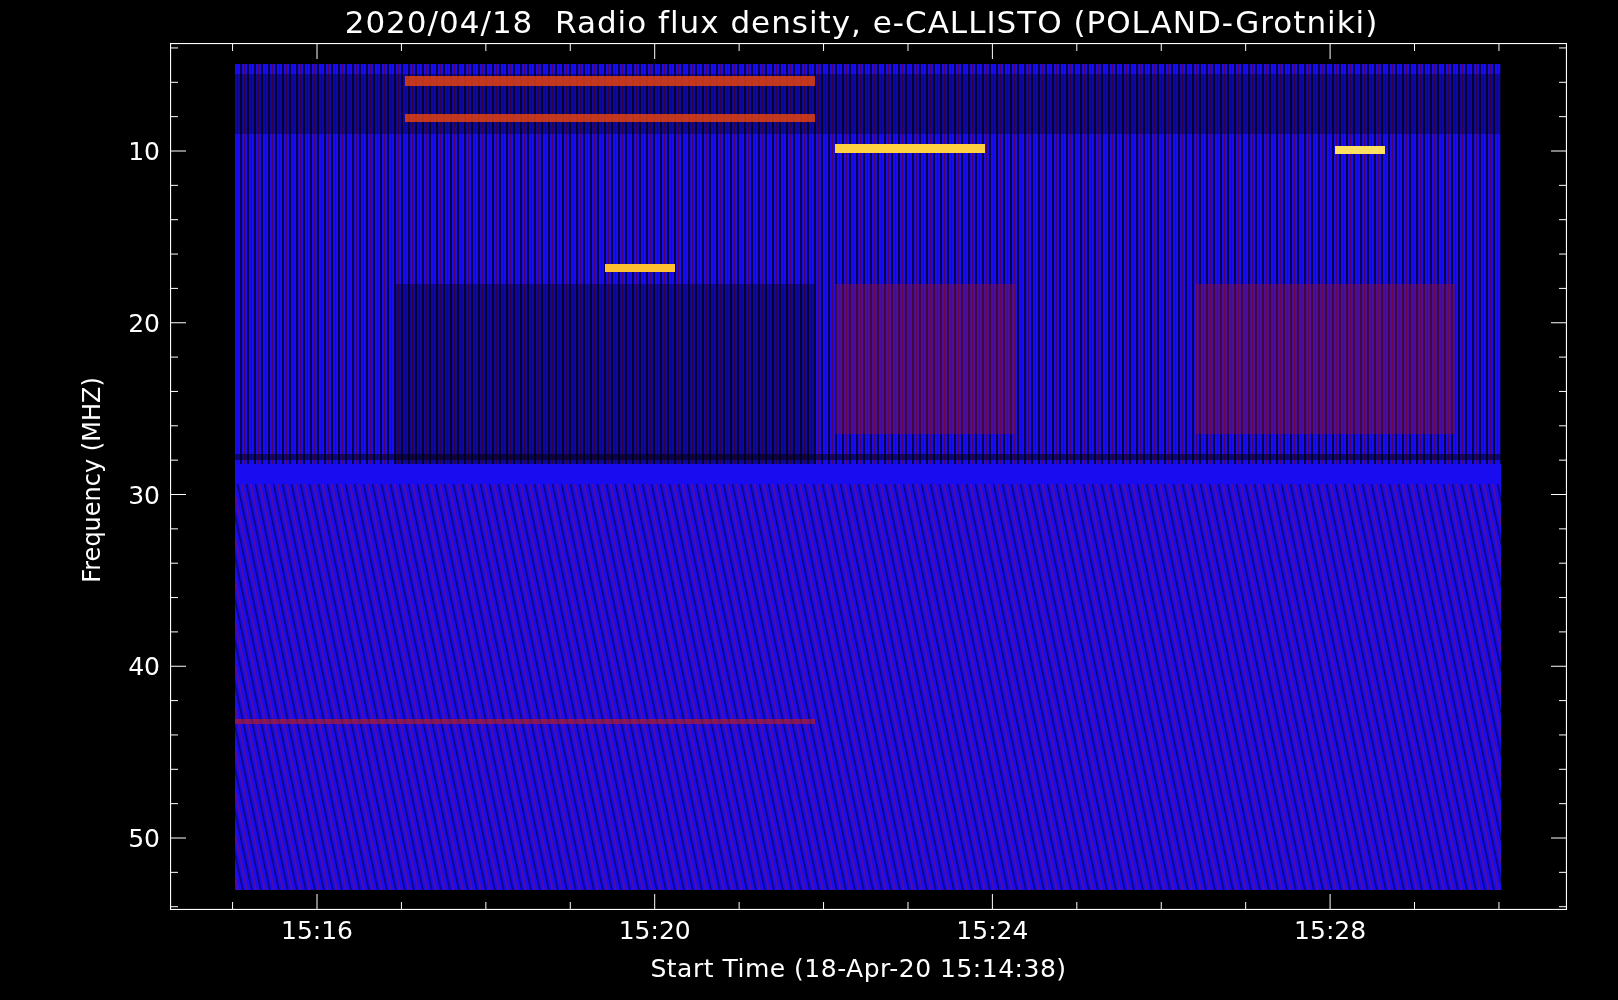  Describe the element at coordinates (858, 969) in the screenshot. I see `x-axis-label: Start Time (18-Apr-20 15:14:38)` at that location.